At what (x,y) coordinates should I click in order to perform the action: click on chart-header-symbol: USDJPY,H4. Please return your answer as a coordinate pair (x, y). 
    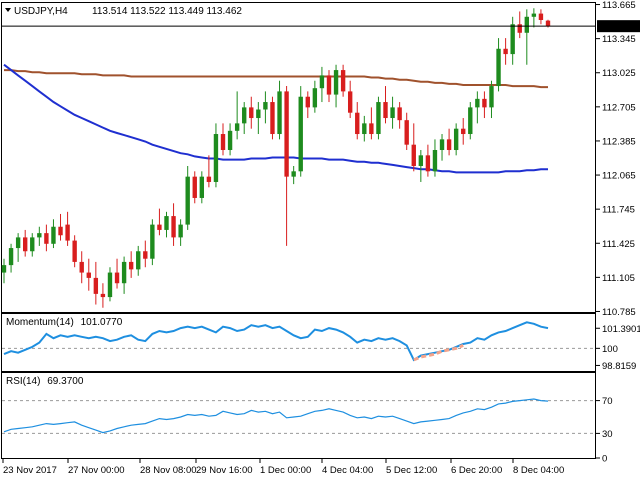
    Looking at the image, I should click on (41, 11).